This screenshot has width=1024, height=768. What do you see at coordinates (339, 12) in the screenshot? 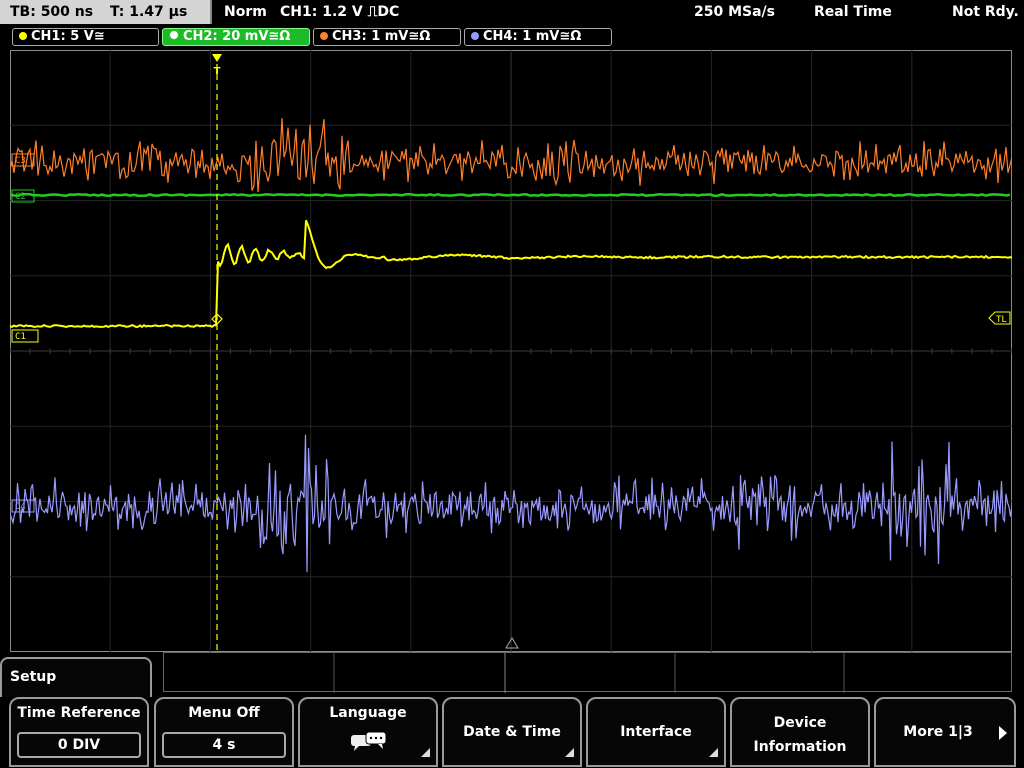
I see `trigger-setting: CH1: 1.2 V ⎍DC` at bounding box center [339, 12].